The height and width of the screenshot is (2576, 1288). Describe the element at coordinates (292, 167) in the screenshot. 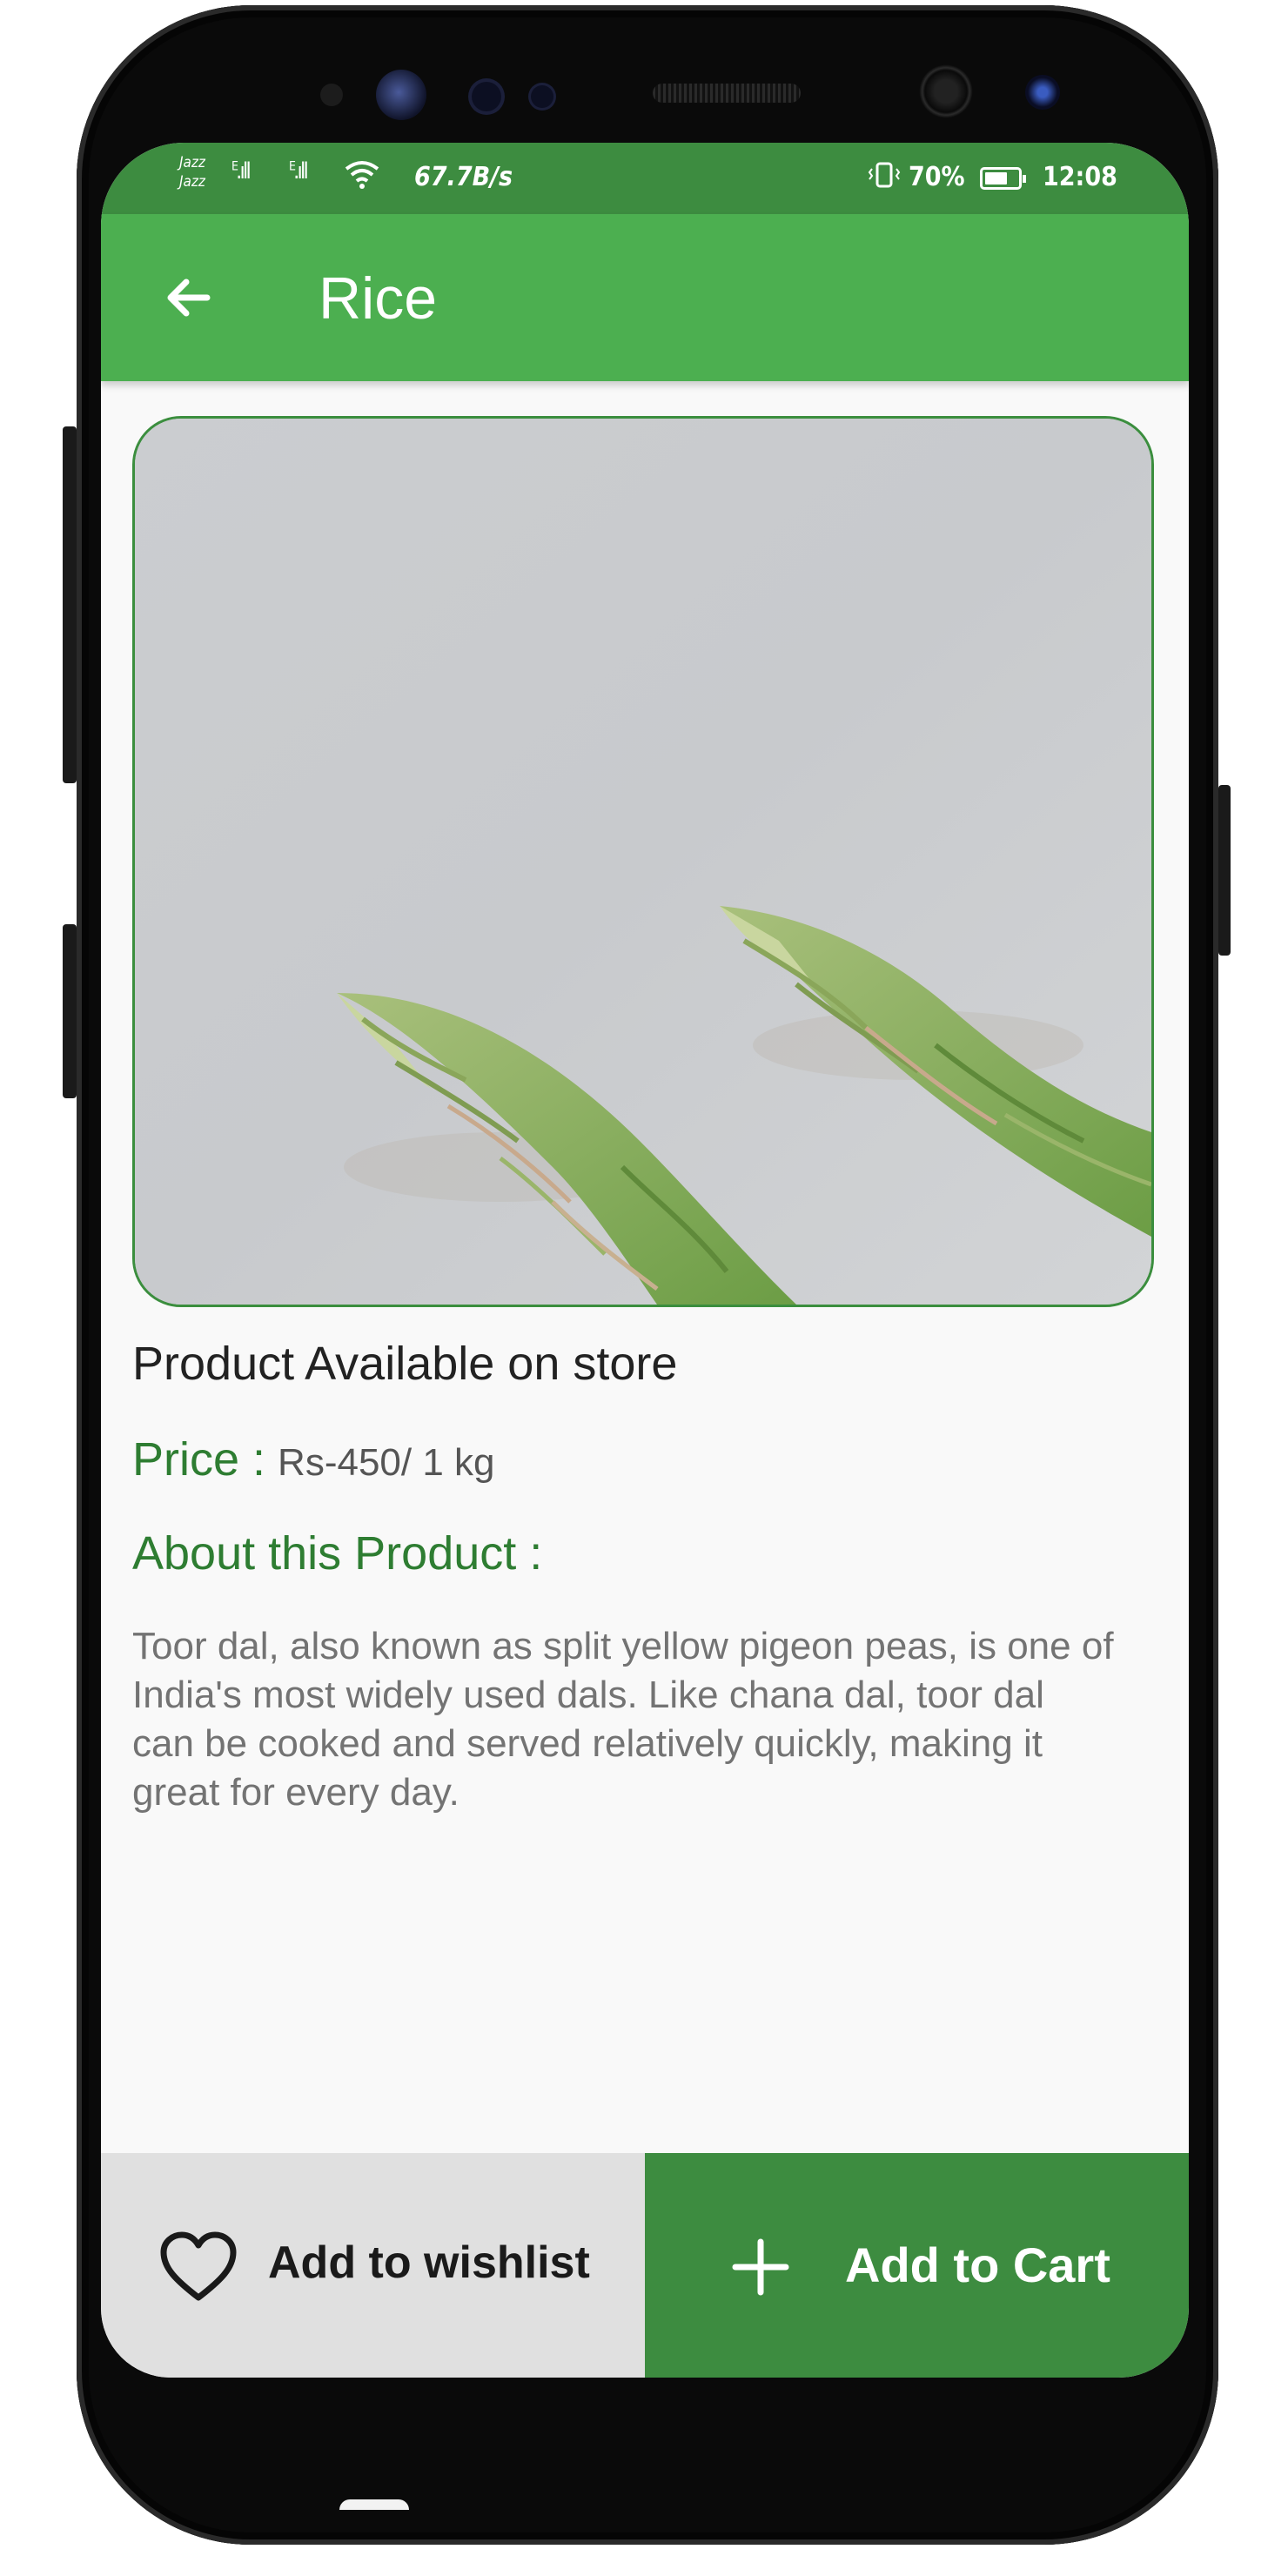

I see `network-type-2: E` at that location.